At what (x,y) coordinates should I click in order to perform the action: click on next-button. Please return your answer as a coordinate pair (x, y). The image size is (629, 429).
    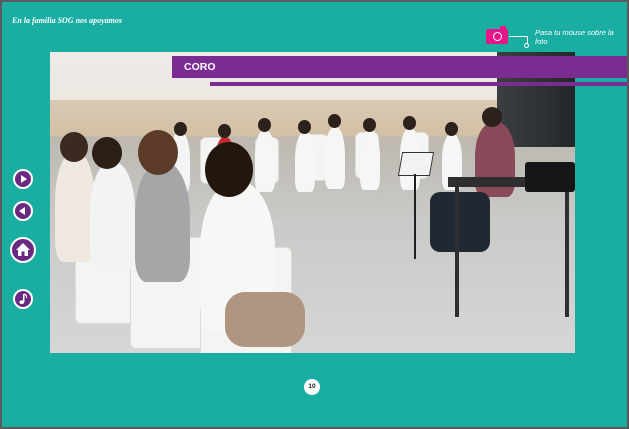
    Looking at the image, I should click on (23, 179).